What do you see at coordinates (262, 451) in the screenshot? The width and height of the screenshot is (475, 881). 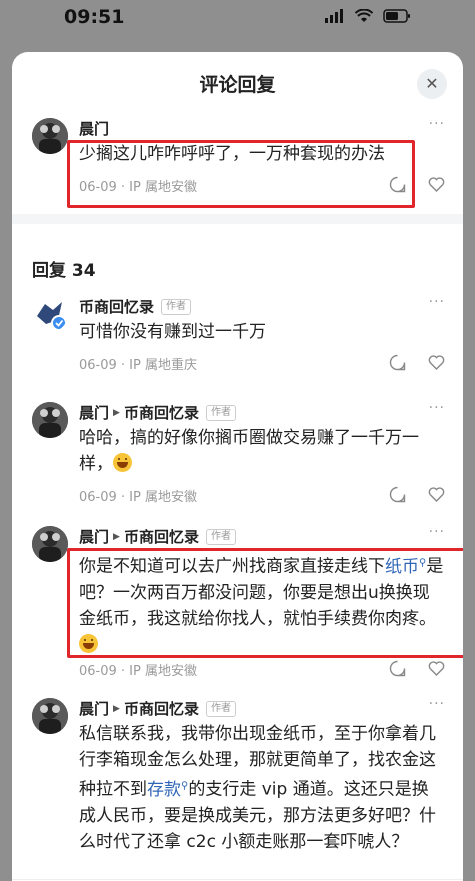 I see `comment-text: 哈哈，搞的好像你搁币圈做交易赚了一千万一样，` at bounding box center [262, 451].